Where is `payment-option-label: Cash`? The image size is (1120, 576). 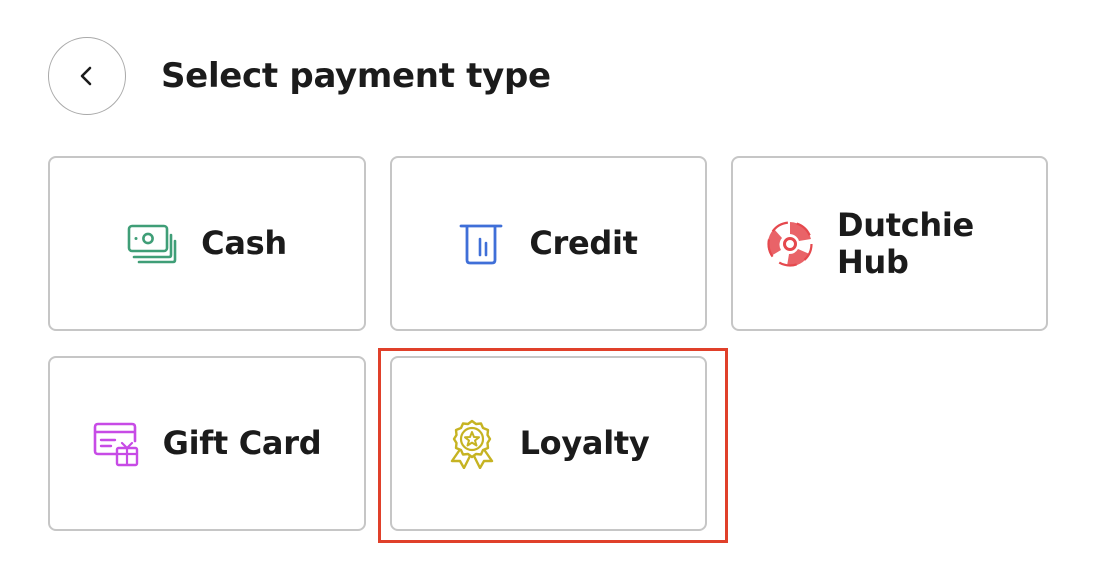 payment-option-label: Cash is located at coordinates (244, 243).